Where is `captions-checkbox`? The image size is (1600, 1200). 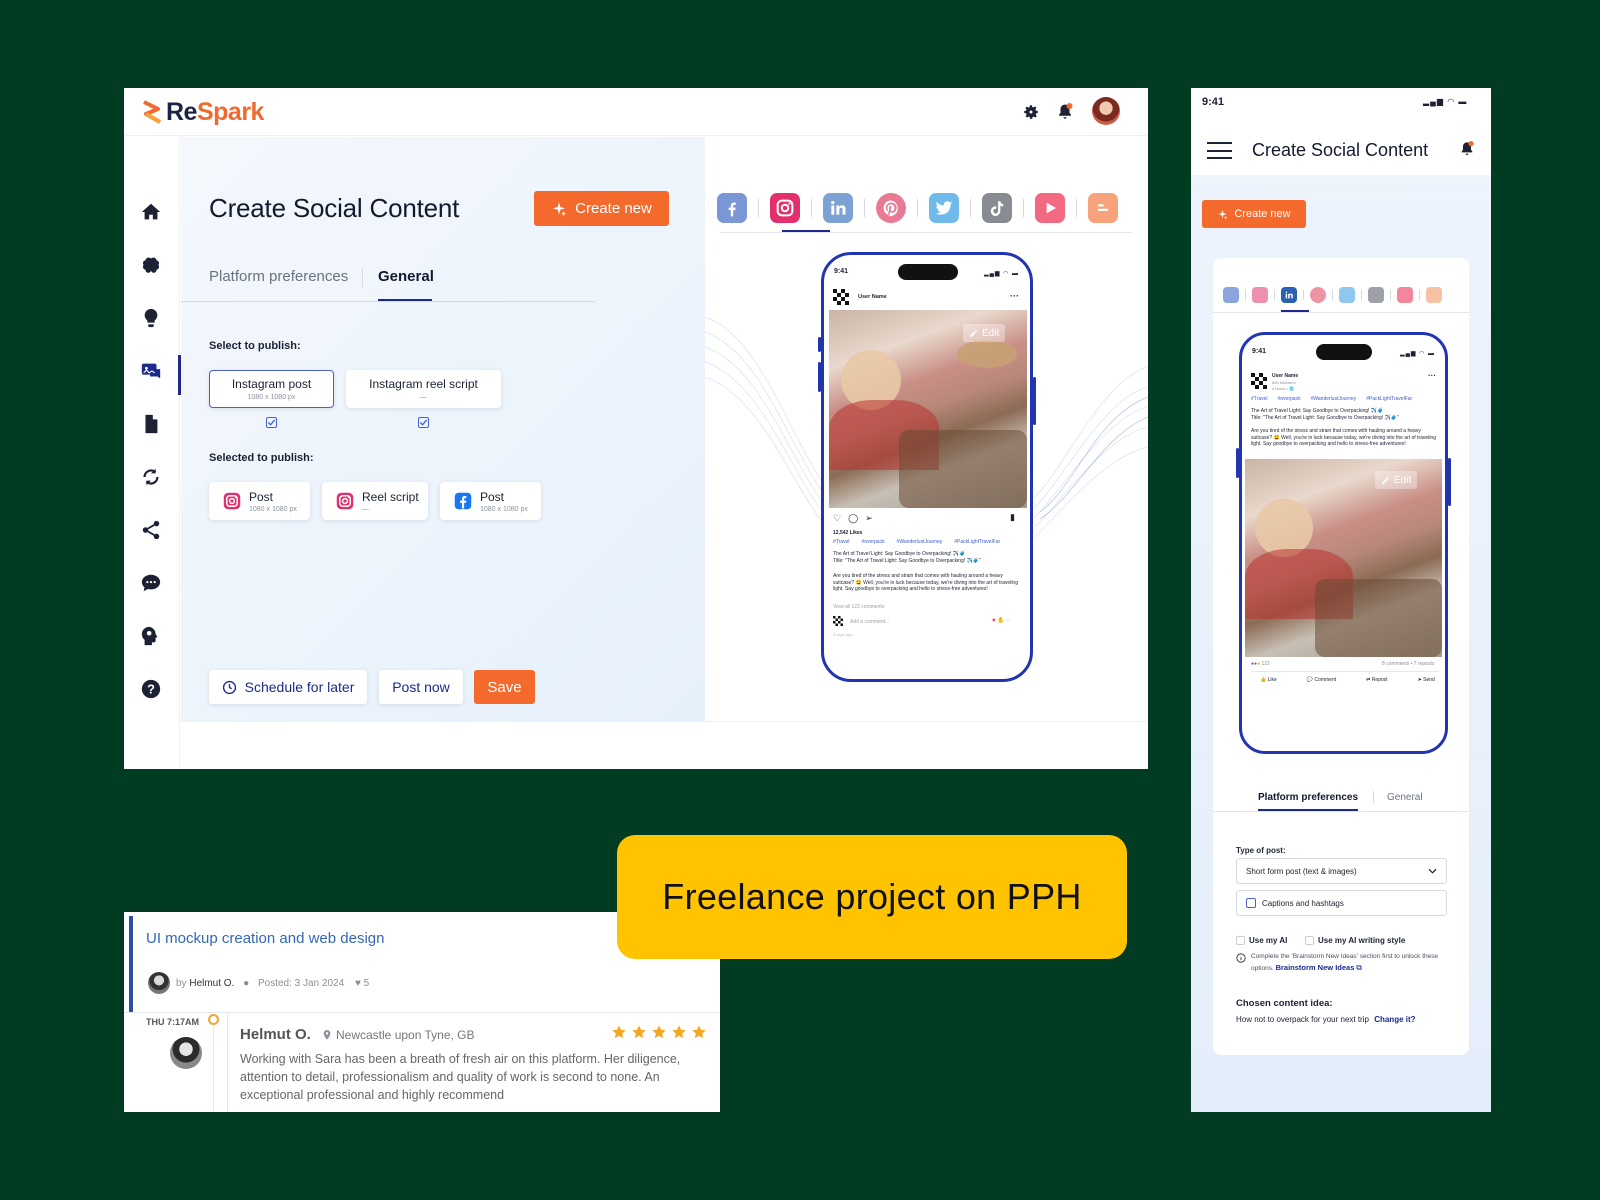
captions-checkbox is located at coordinates (1251, 903).